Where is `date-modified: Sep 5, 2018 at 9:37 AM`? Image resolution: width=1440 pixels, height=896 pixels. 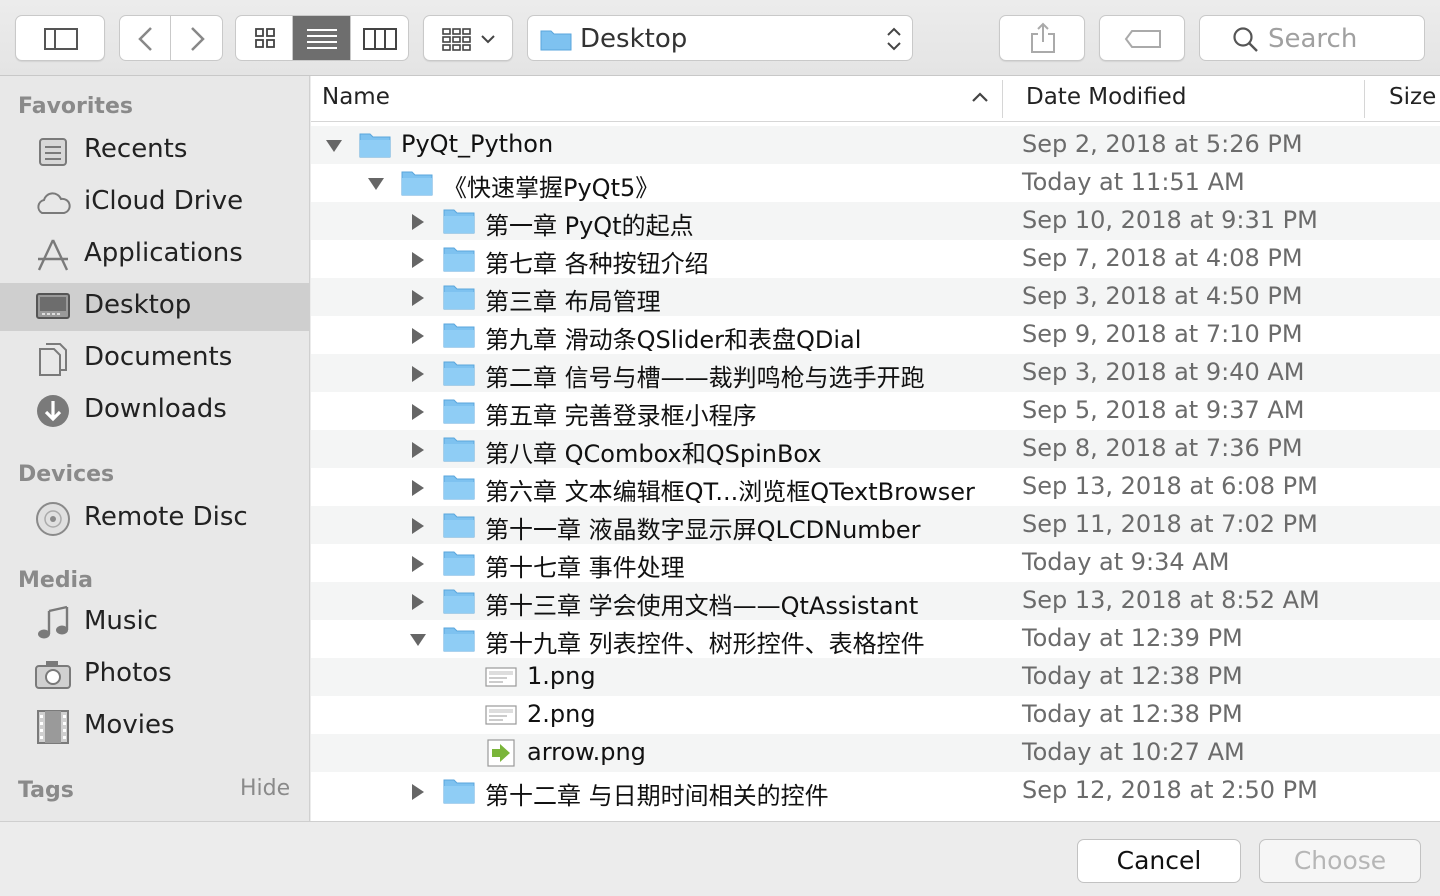
date-modified: Sep 5, 2018 at 9:37 AM is located at coordinates (1163, 410).